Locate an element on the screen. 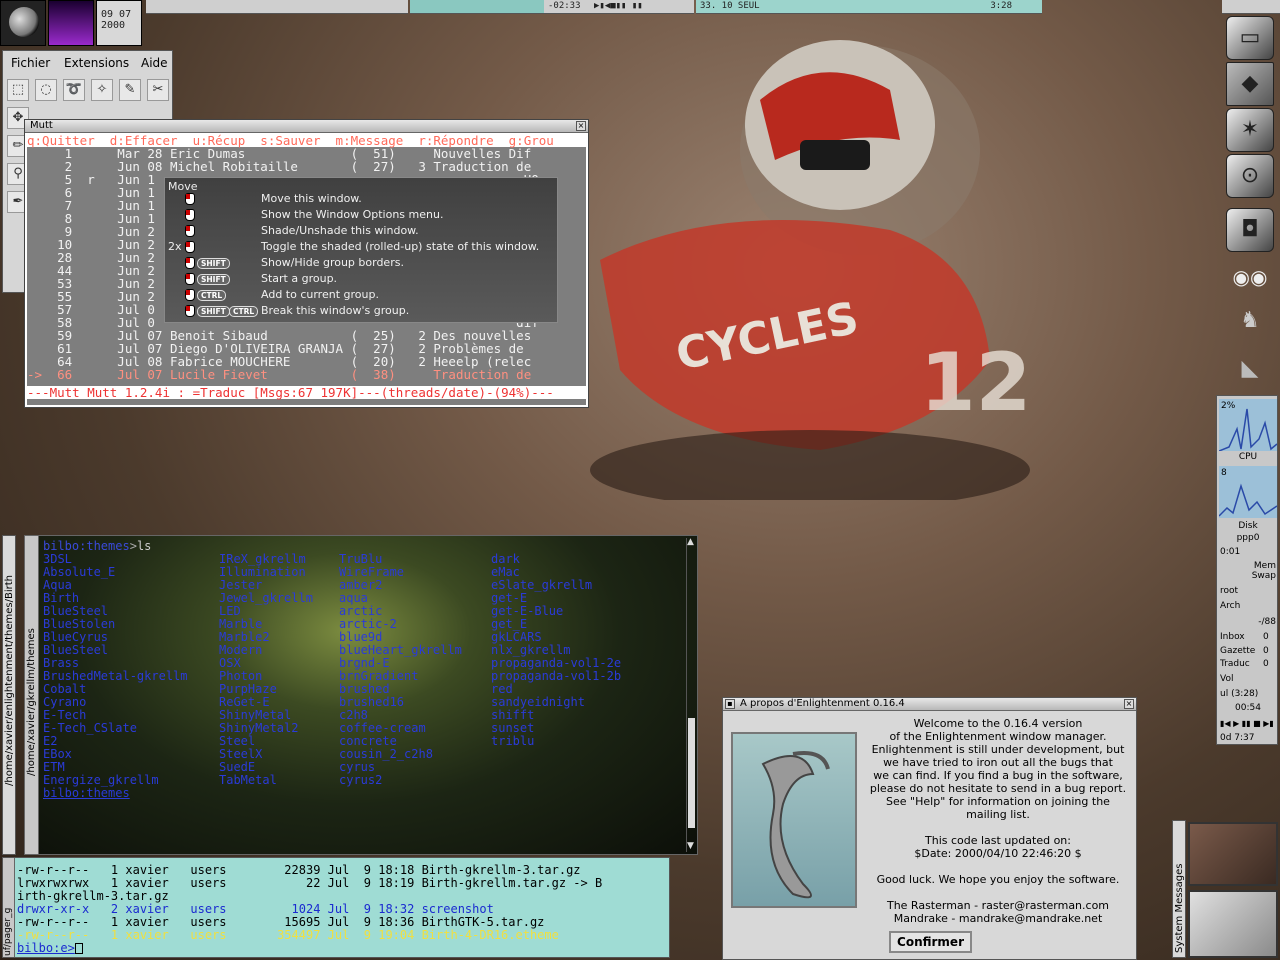 The height and width of the screenshot is (960, 1280). magic-wand-tool-icon: ✧ is located at coordinates (102, 90).